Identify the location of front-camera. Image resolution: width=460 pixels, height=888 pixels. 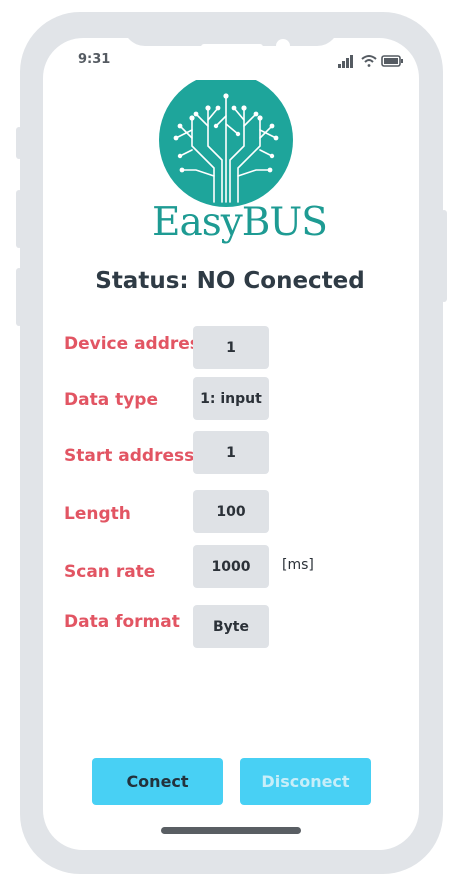
(283, 46).